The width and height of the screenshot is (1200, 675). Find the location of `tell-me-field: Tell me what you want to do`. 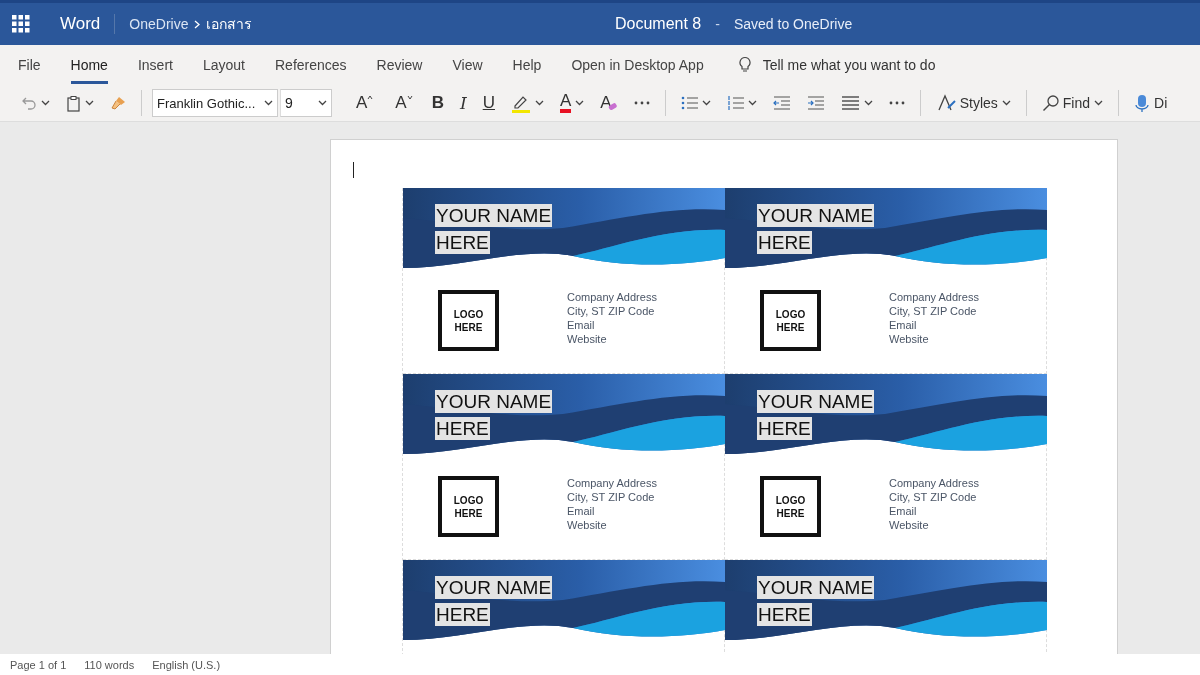

tell-me-field: Tell me what you want to do is located at coordinates (856, 65).